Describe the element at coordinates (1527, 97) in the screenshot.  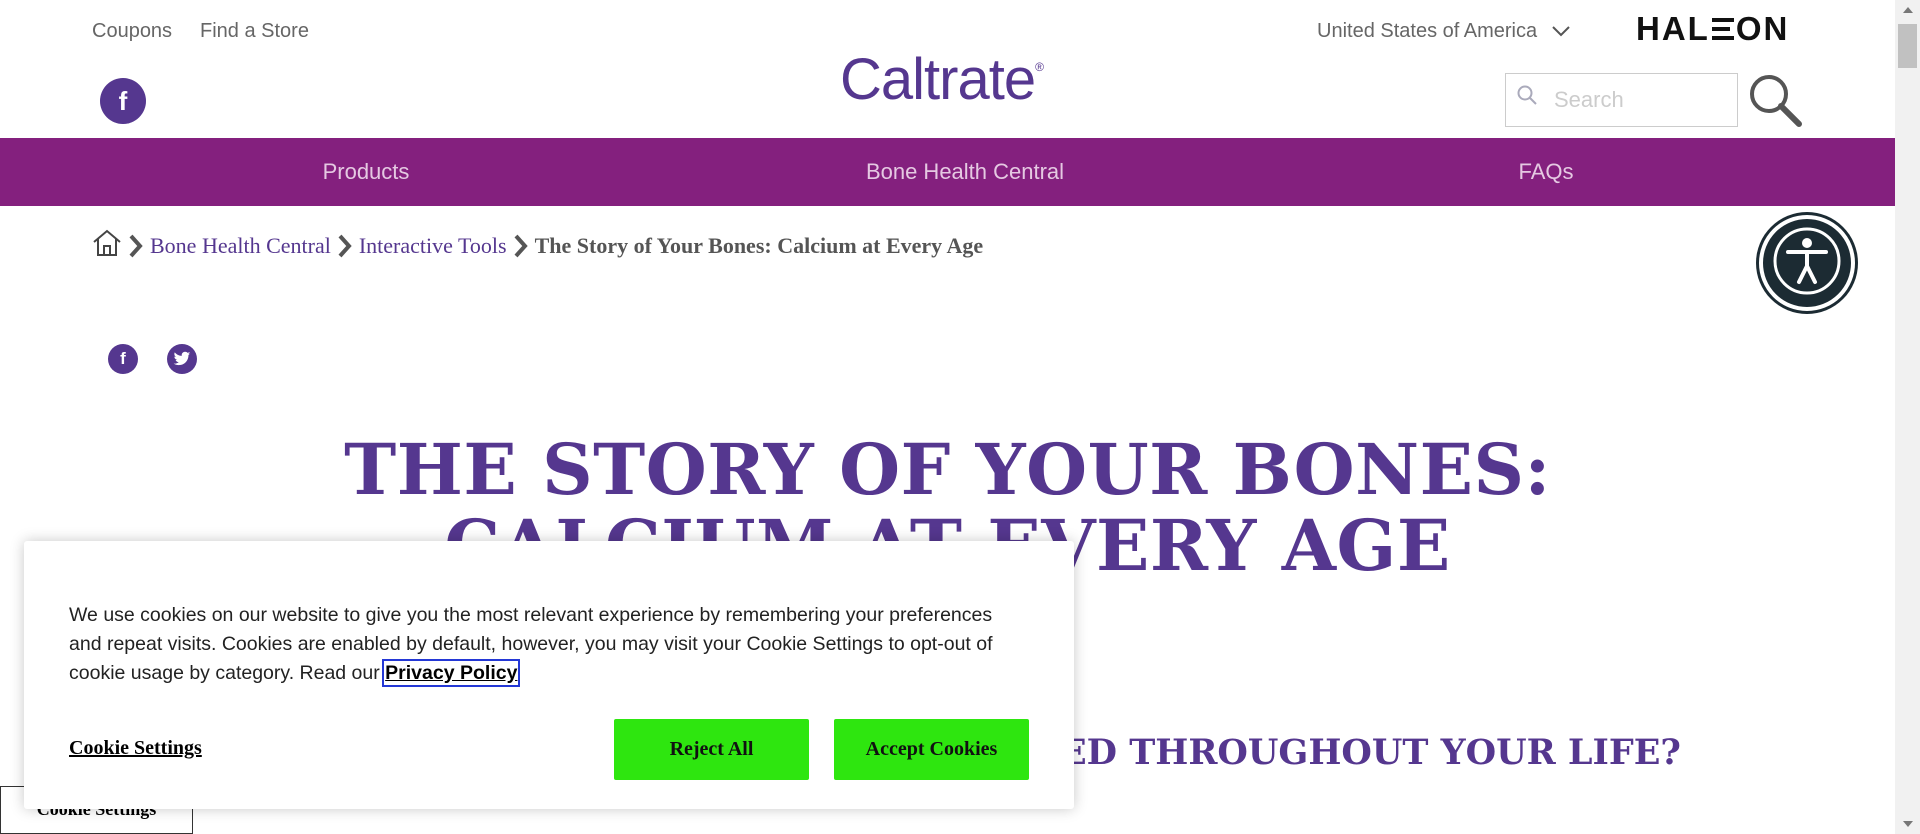
I see `search-icon` at that location.